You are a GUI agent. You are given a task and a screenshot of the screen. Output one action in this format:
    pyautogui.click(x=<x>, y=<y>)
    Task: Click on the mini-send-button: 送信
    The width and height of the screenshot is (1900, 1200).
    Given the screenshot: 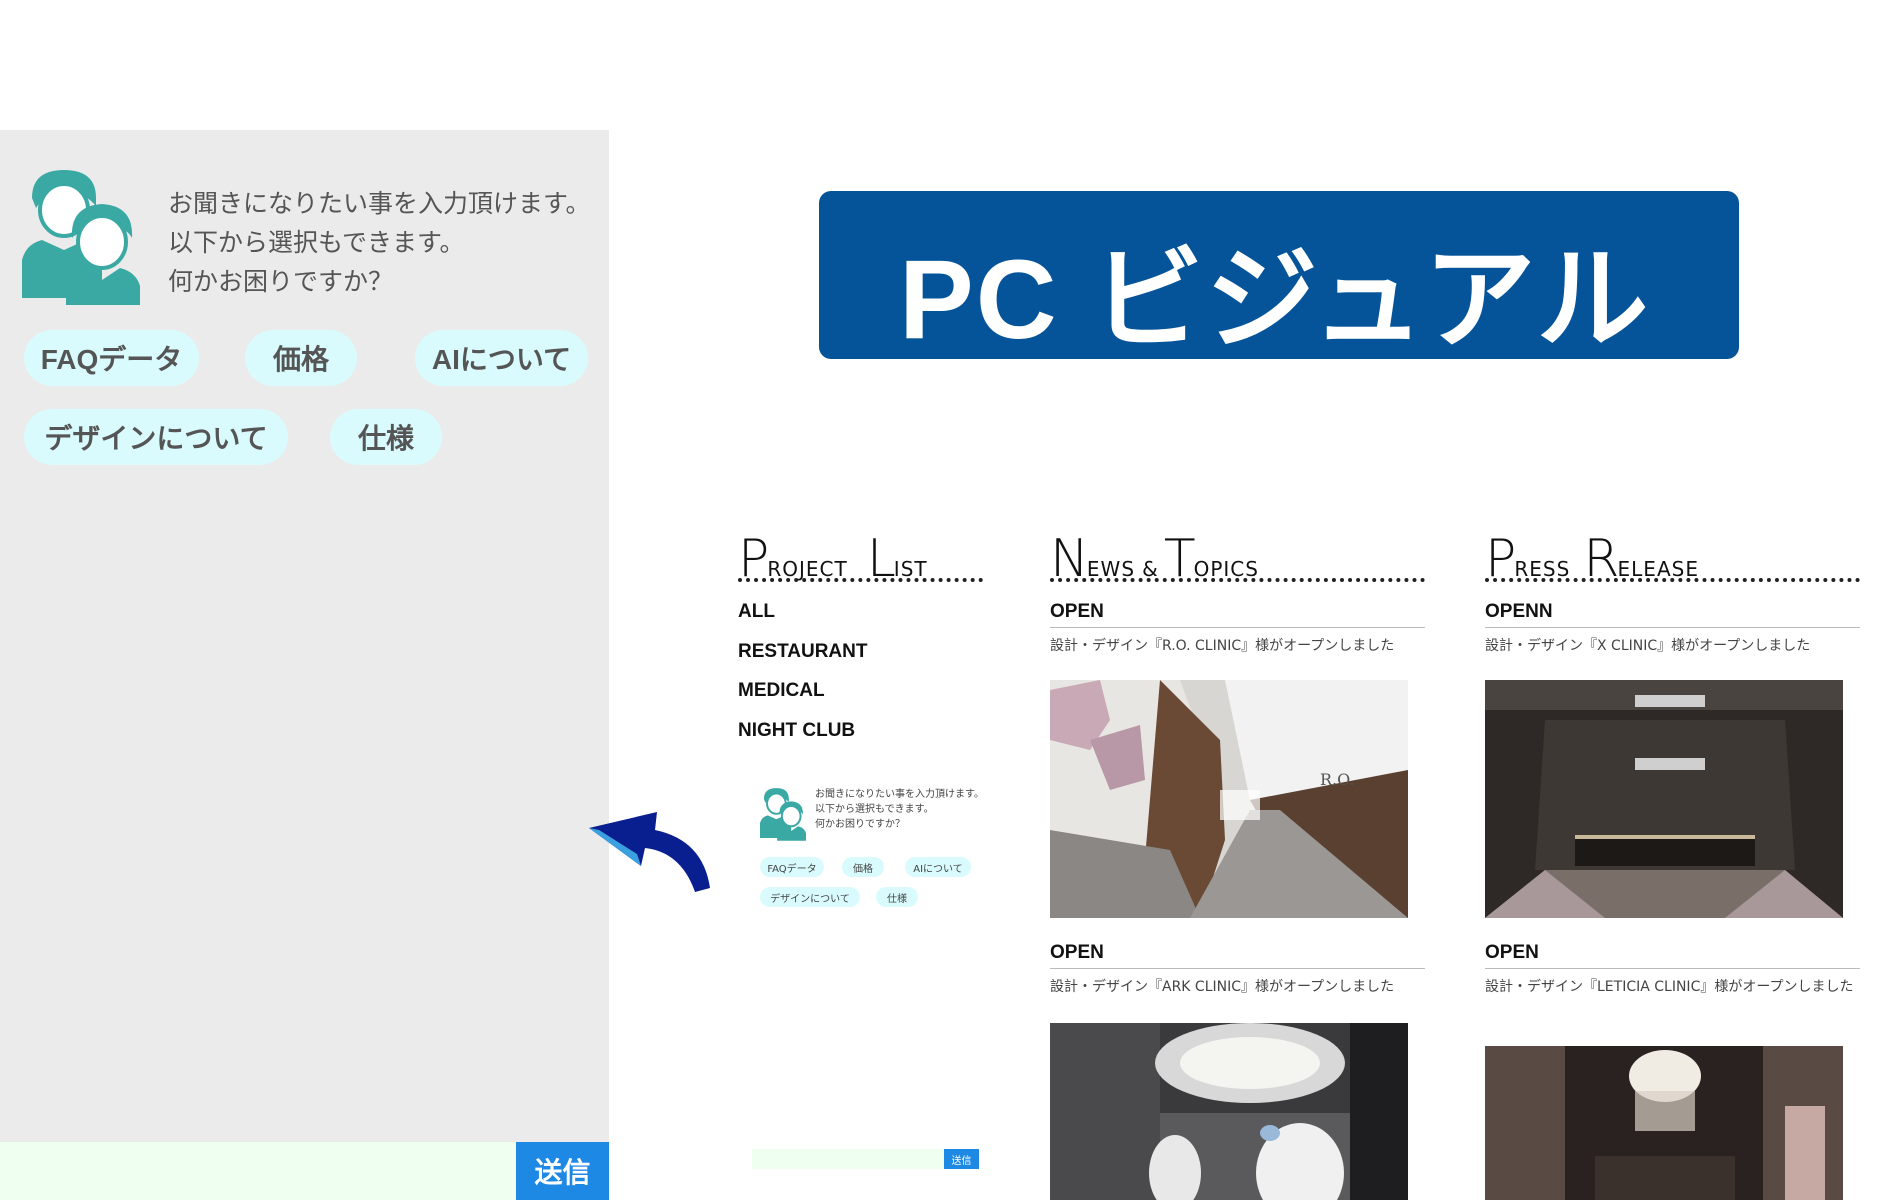 What is the action you would take?
    pyautogui.click(x=961, y=1159)
    